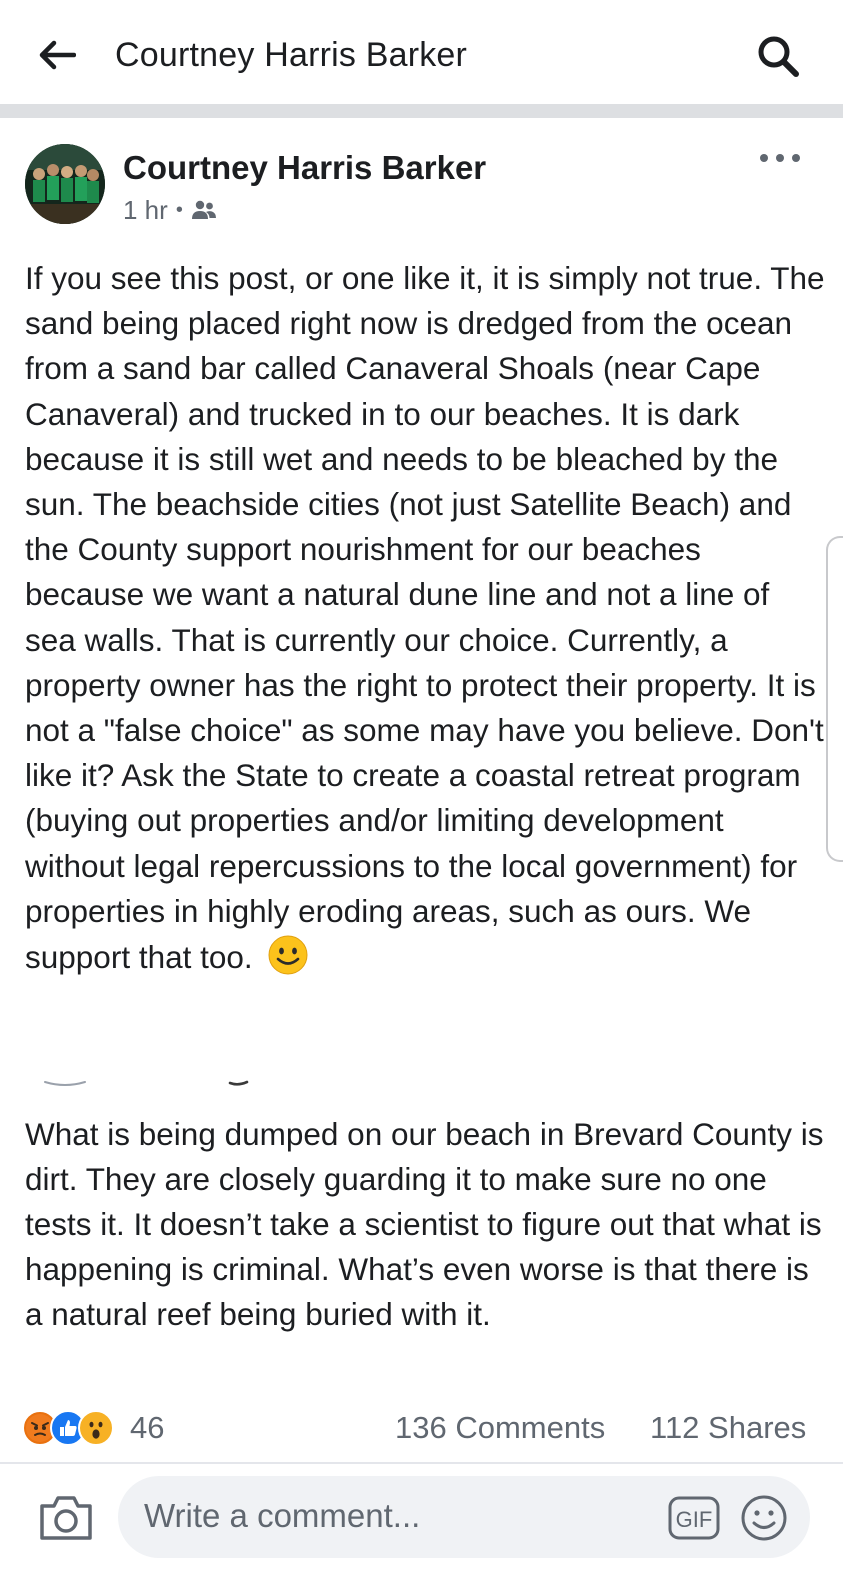 Image resolution: width=843 pixels, height=1586 pixels. I want to click on page-title: Courtney Harris Barker, so click(291, 55).